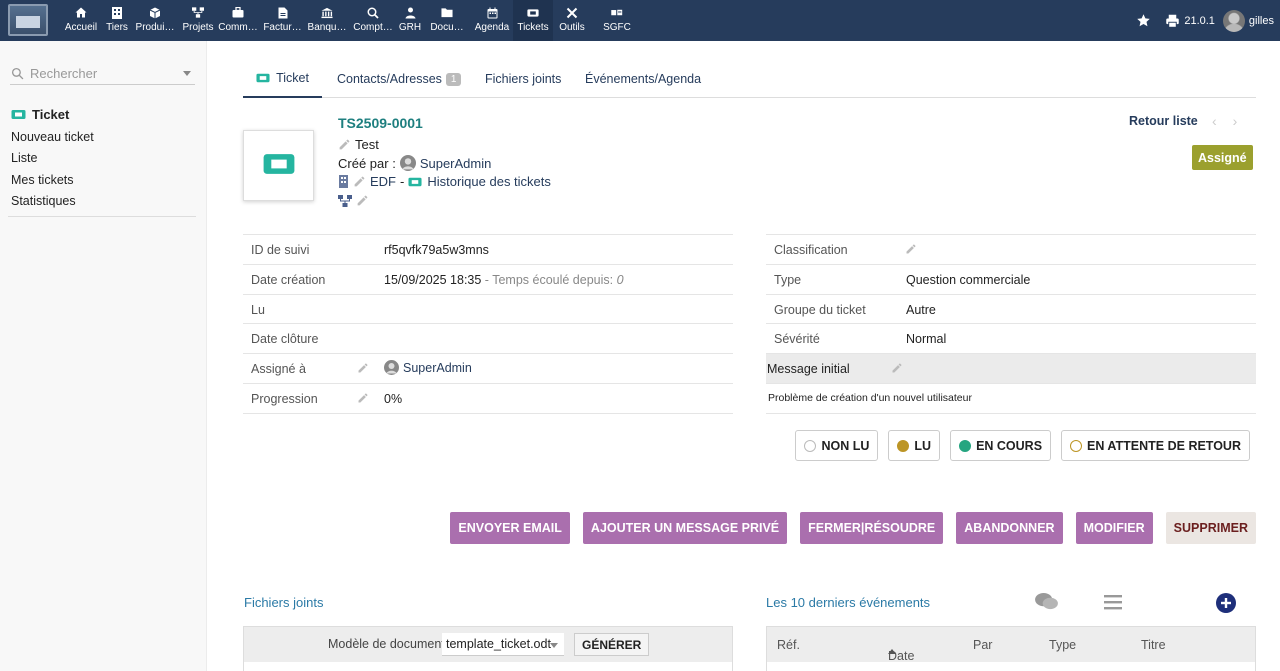 The image size is (1280, 671). Describe the element at coordinates (872, 528) in the screenshot. I see `close-resolve-button: FERMER|RÉSOUDRE` at that location.